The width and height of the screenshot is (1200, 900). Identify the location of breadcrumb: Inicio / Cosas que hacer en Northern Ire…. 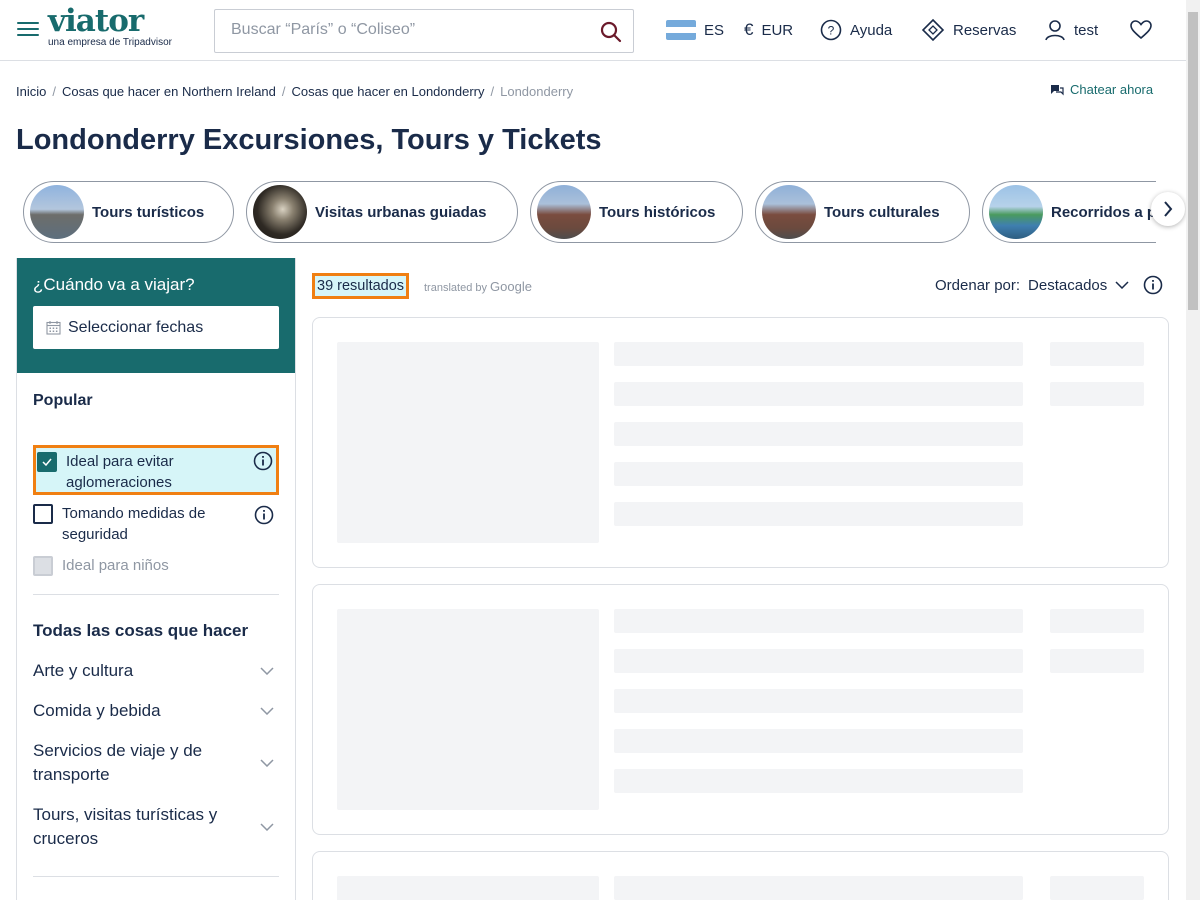
(294, 91).